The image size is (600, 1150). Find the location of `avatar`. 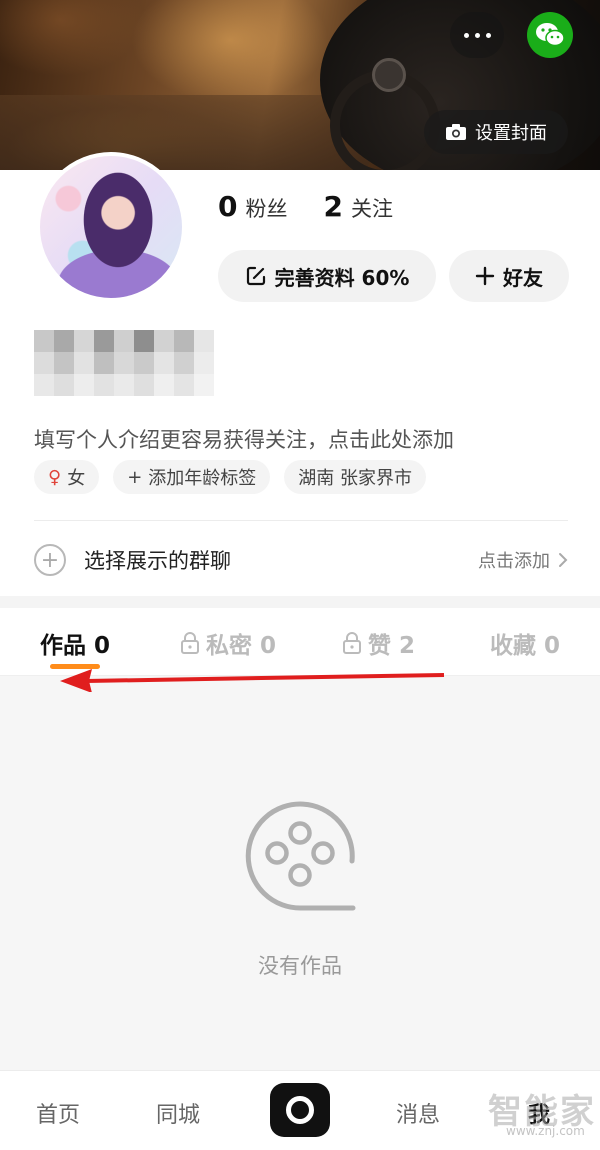

avatar is located at coordinates (111, 227).